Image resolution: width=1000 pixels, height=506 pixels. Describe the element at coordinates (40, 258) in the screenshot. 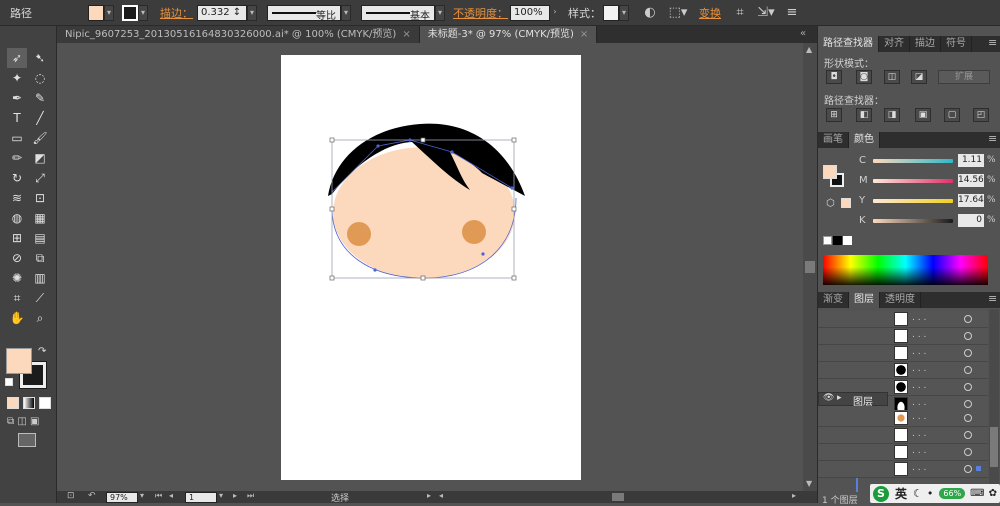

I see `blend-tool-icon: ⧉` at that location.